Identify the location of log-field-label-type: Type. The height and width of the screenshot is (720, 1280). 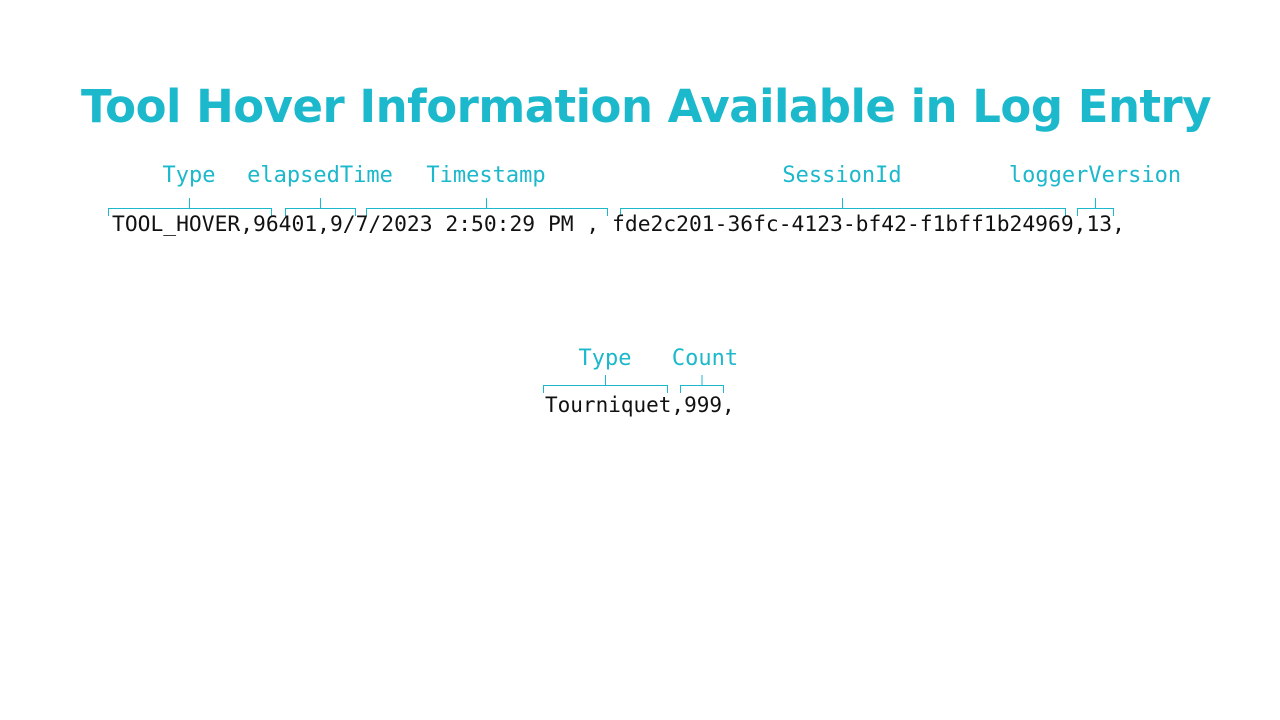
(189, 175).